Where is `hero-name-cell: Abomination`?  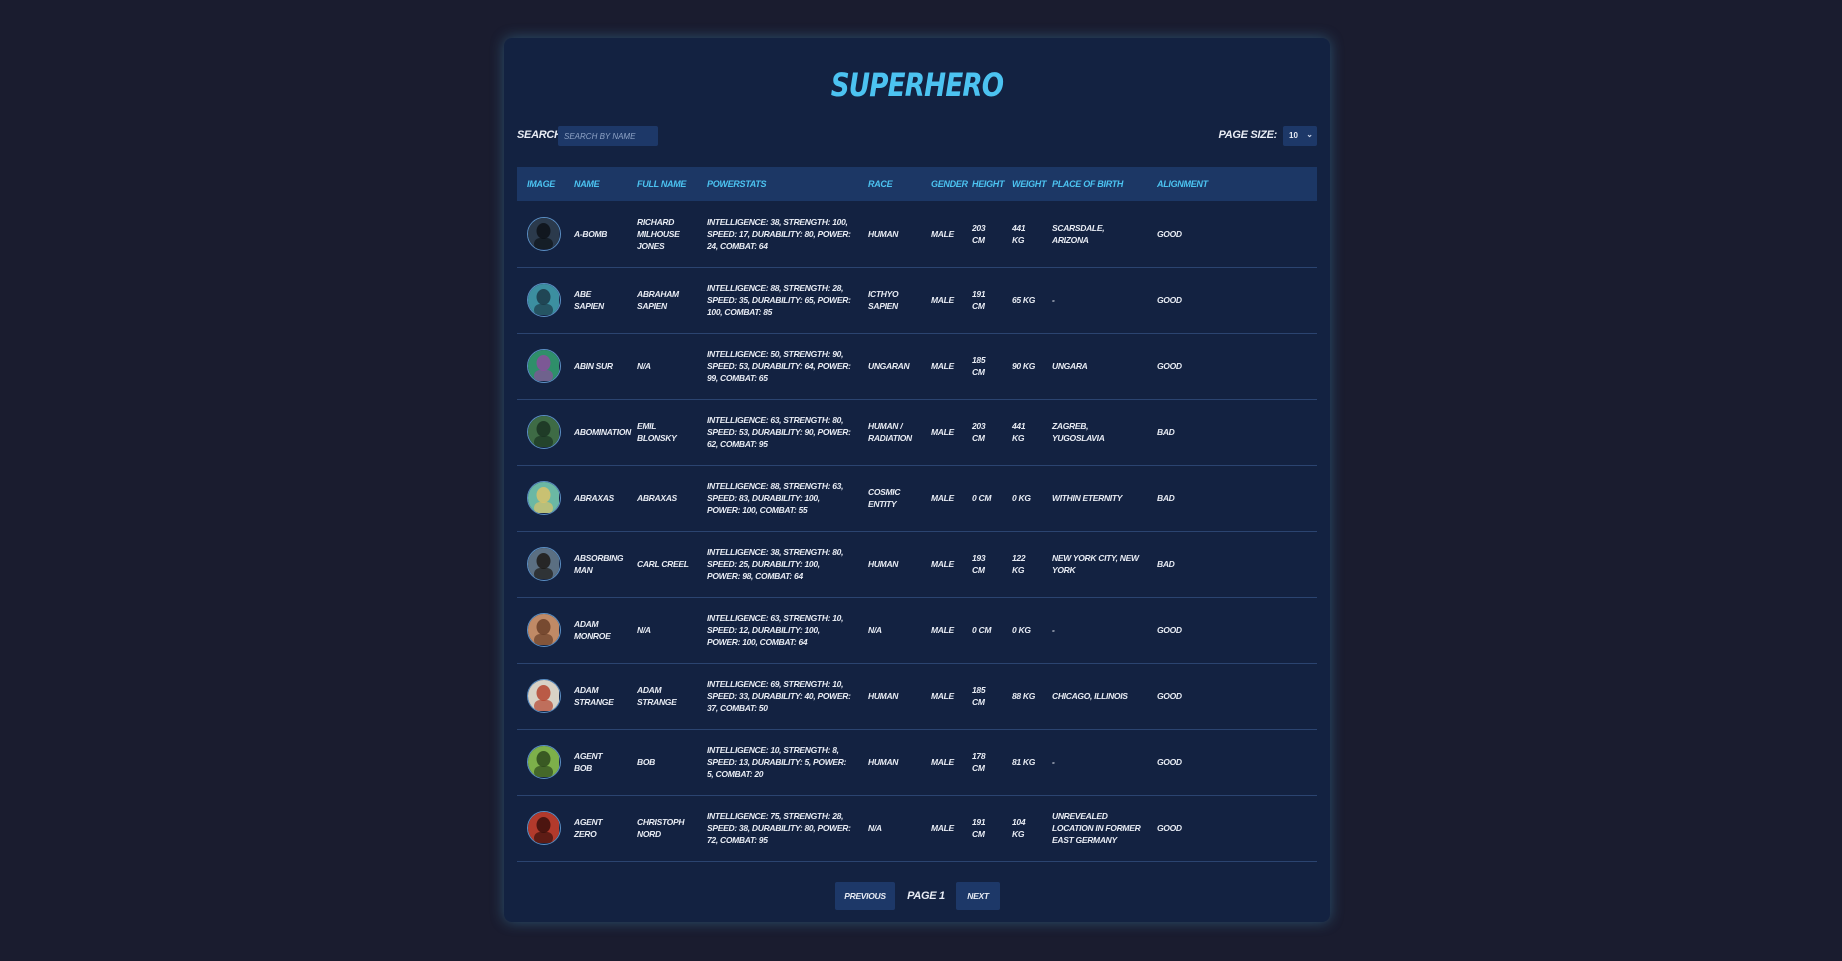 hero-name-cell: Abomination is located at coordinates (602, 432).